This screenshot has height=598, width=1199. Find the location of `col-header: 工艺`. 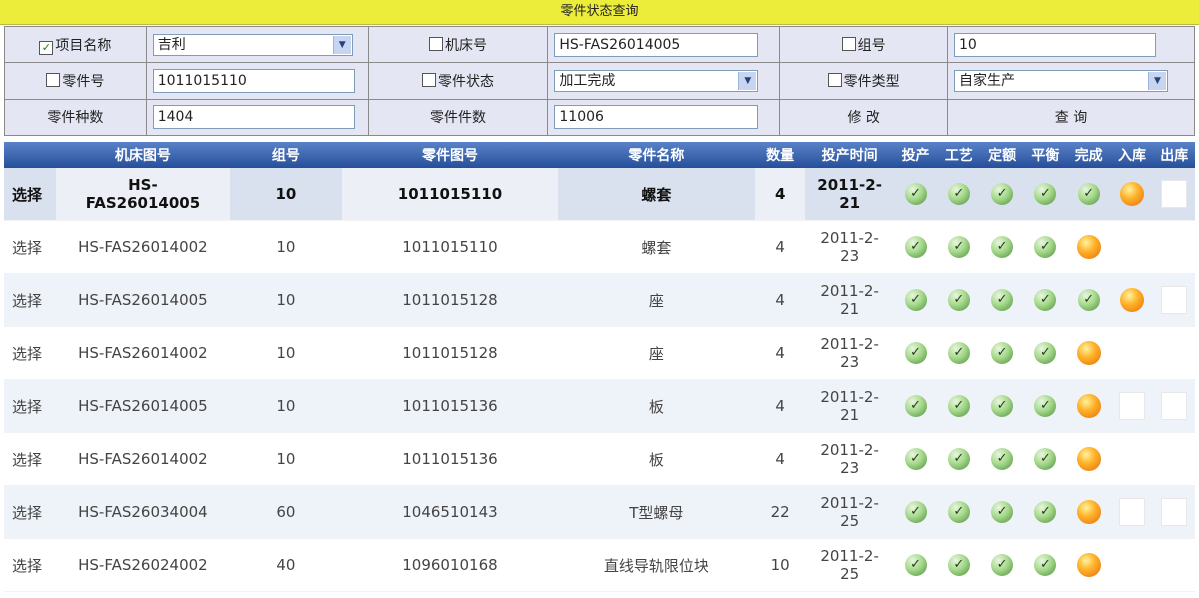

col-header: 工艺 is located at coordinates (959, 155).